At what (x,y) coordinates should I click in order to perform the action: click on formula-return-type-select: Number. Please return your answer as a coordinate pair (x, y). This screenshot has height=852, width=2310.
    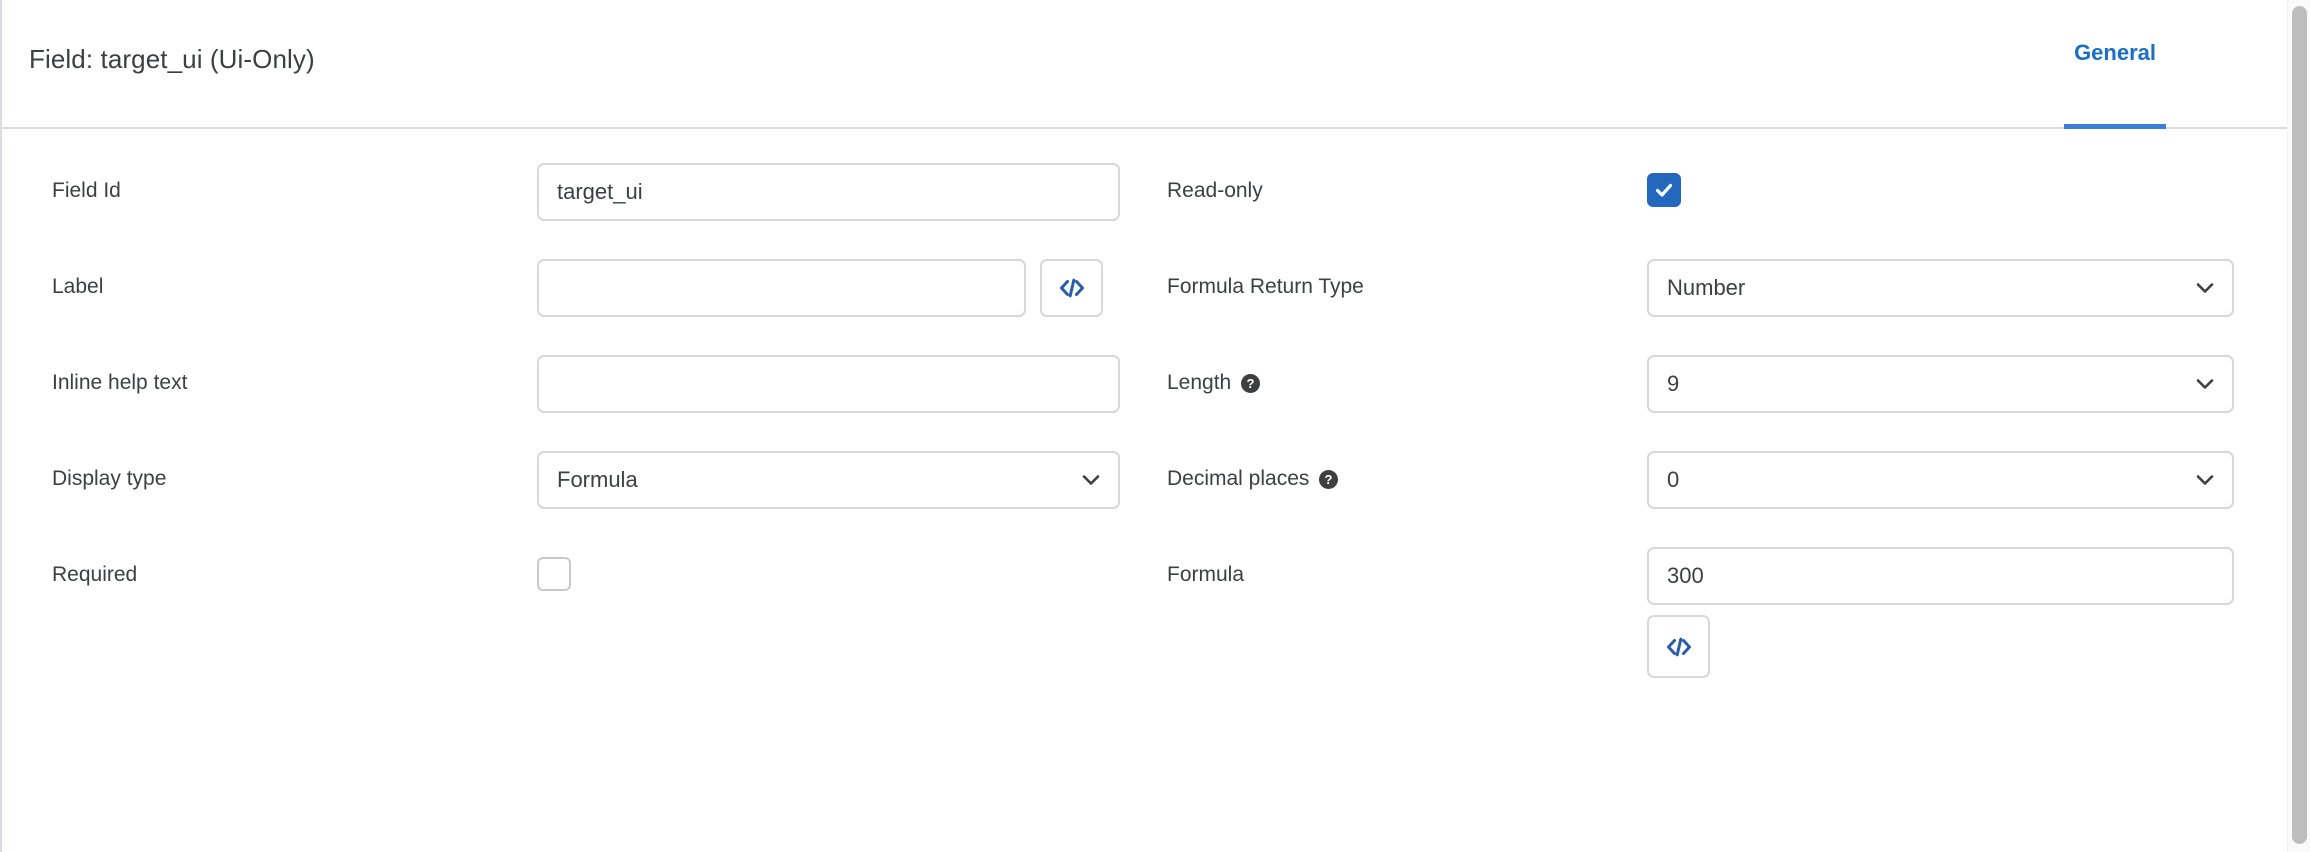
    Looking at the image, I should click on (1940, 288).